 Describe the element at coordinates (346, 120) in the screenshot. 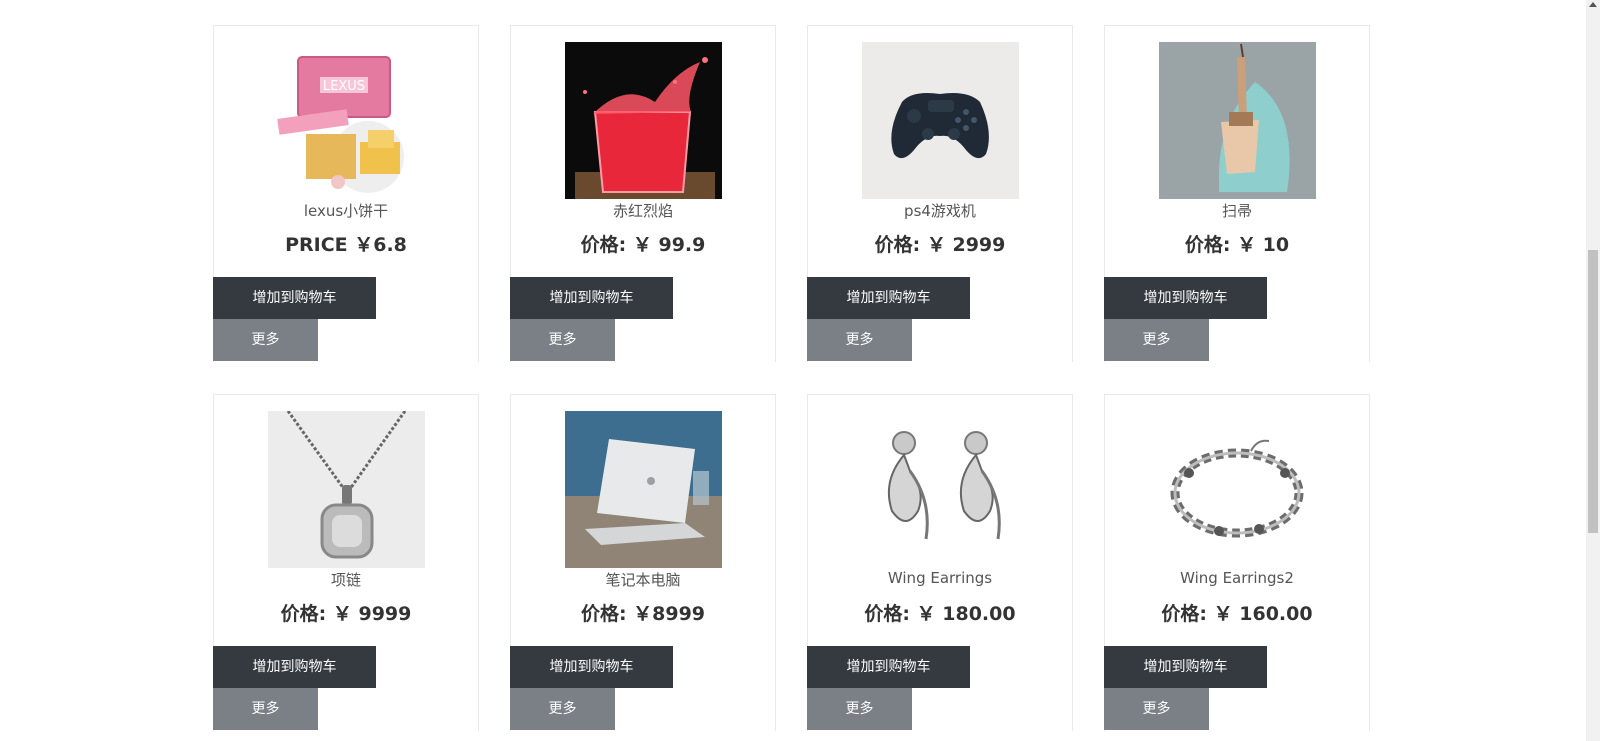

I see `product-image: LEXUS` at that location.